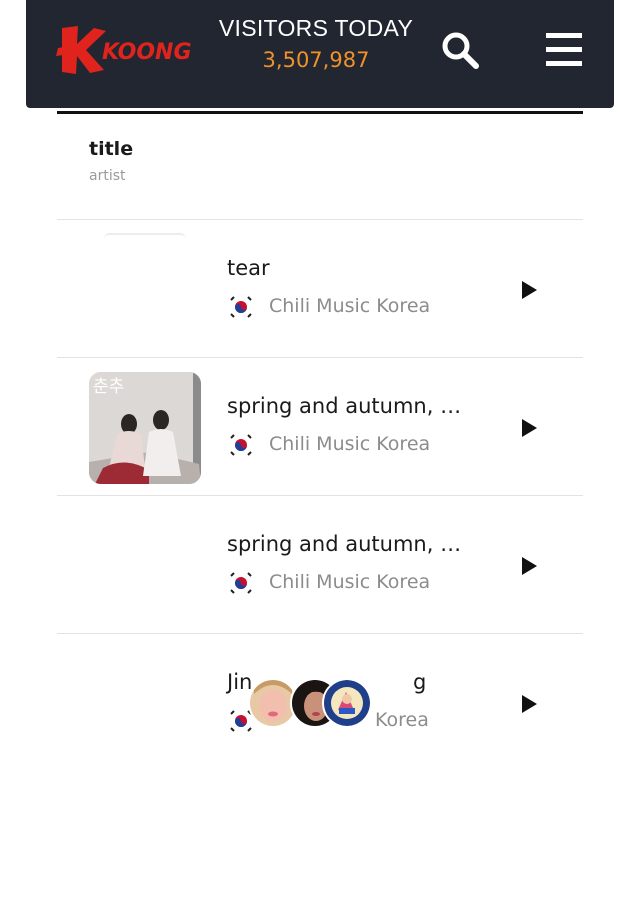  What do you see at coordinates (111, 161) in the screenshot?
I see `list-column-header: title artist` at bounding box center [111, 161].